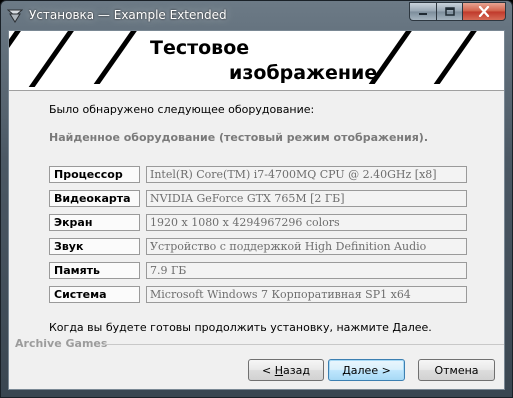 This screenshot has height=398, width=513. Describe the element at coordinates (256, 61) in the screenshot. I see `header-banner: Тестовое изображение` at that location.